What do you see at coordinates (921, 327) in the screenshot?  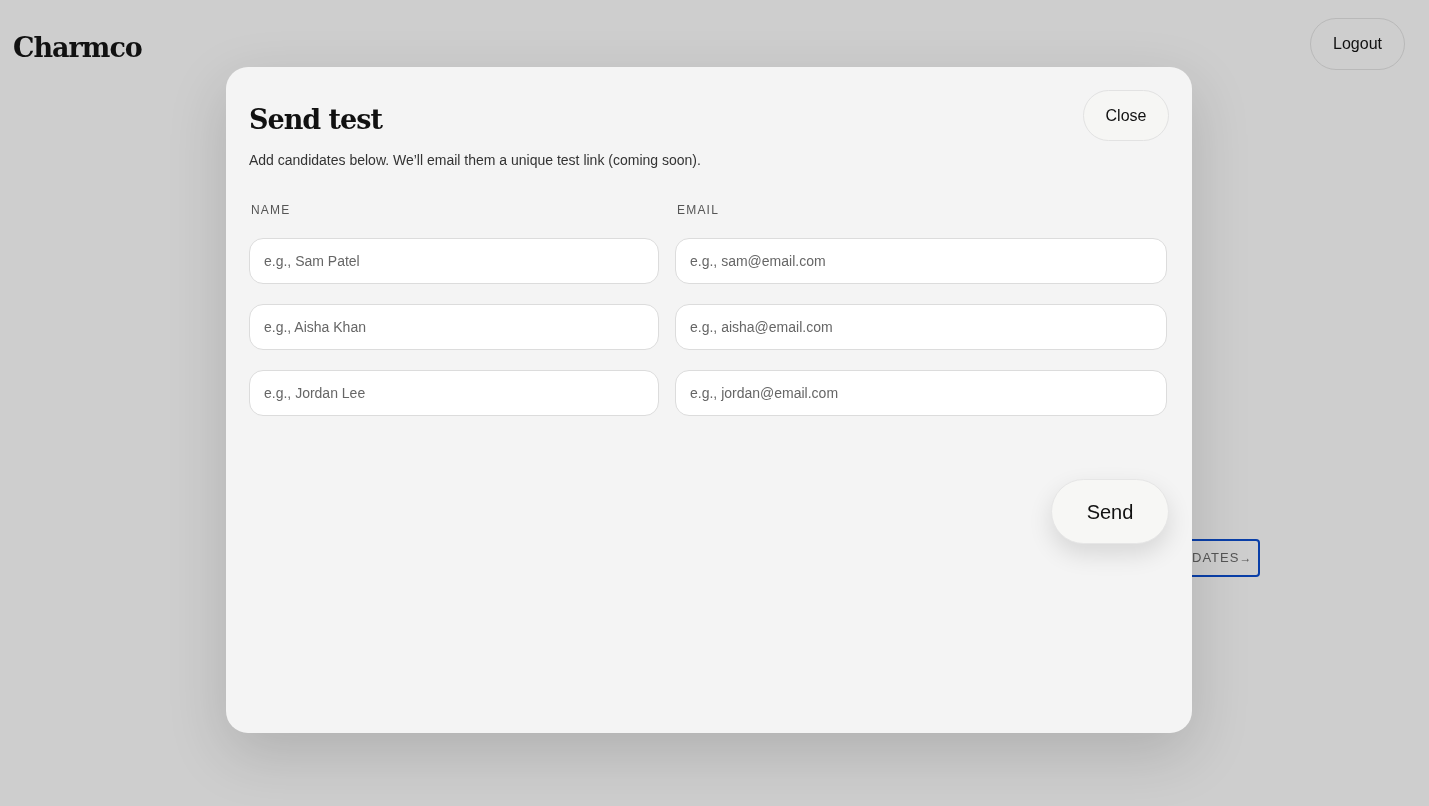 I see `email-input: e.g., aisha@email.com` at bounding box center [921, 327].